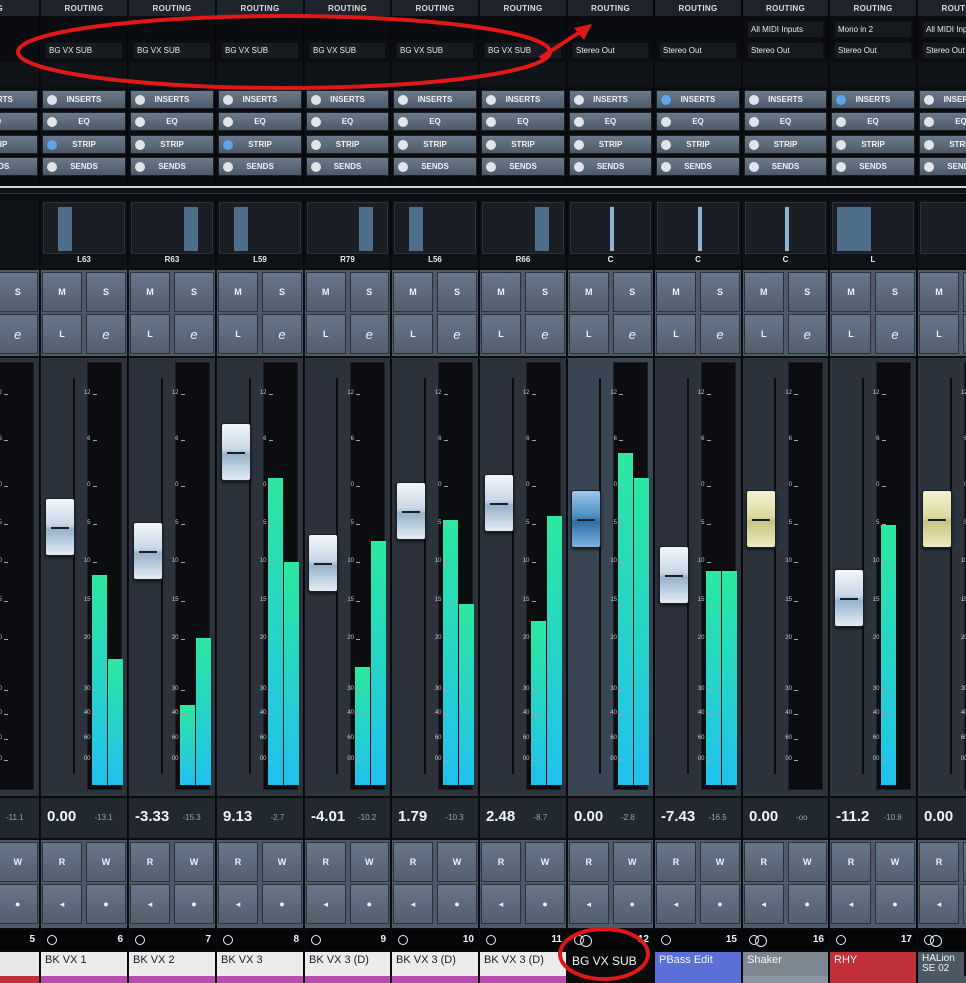 The height and width of the screenshot is (983, 966). Describe the element at coordinates (260, 965) in the screenshot. I see `channel-name: BK VX 3` at that location.